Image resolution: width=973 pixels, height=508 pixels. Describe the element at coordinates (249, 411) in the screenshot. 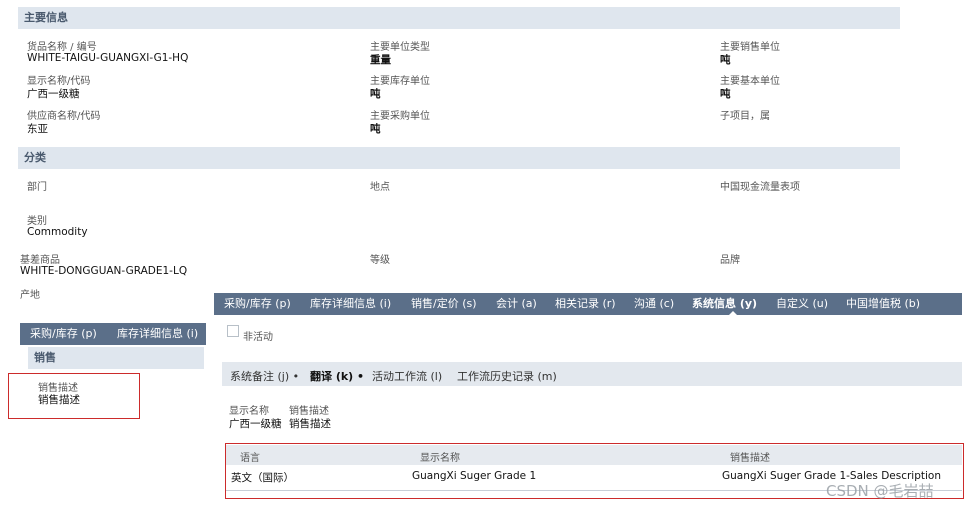

I see `display-name-label: 显示名称` at that location.